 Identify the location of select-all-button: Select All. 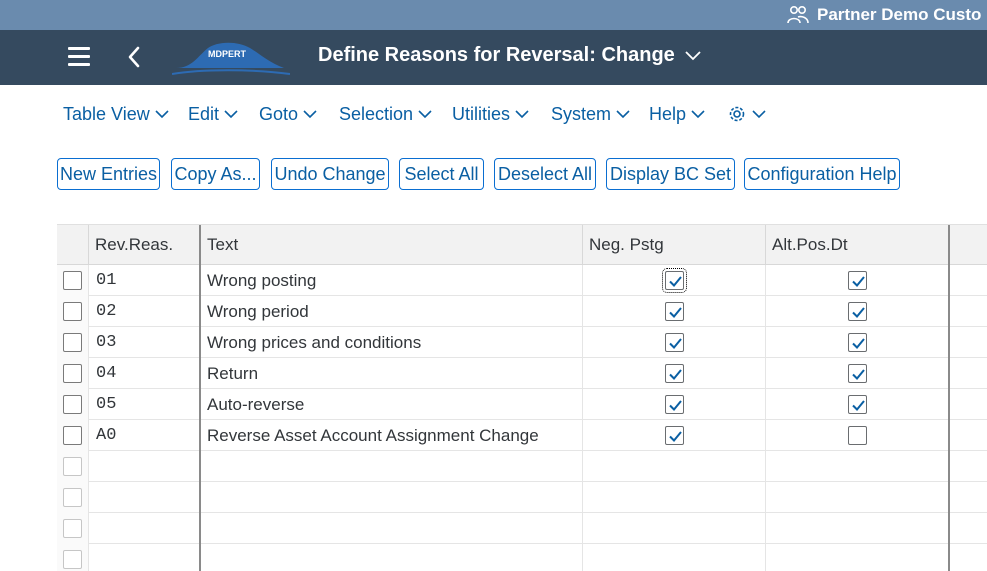
(441, 174).